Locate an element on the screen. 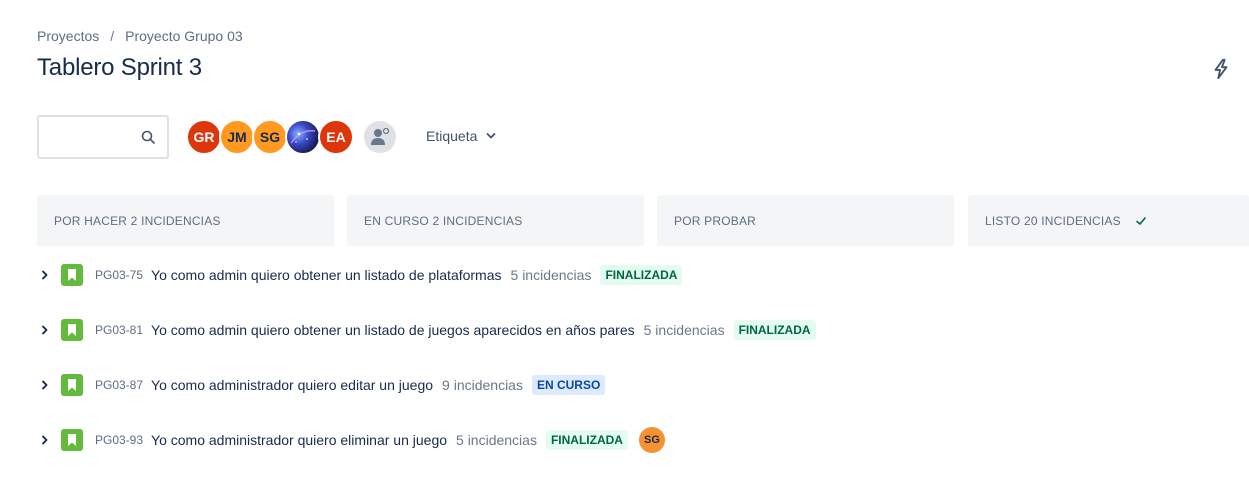 The height and width of the screenshot is (478, 1249). avatar-jm: JM is located at coordinates (237, 137).